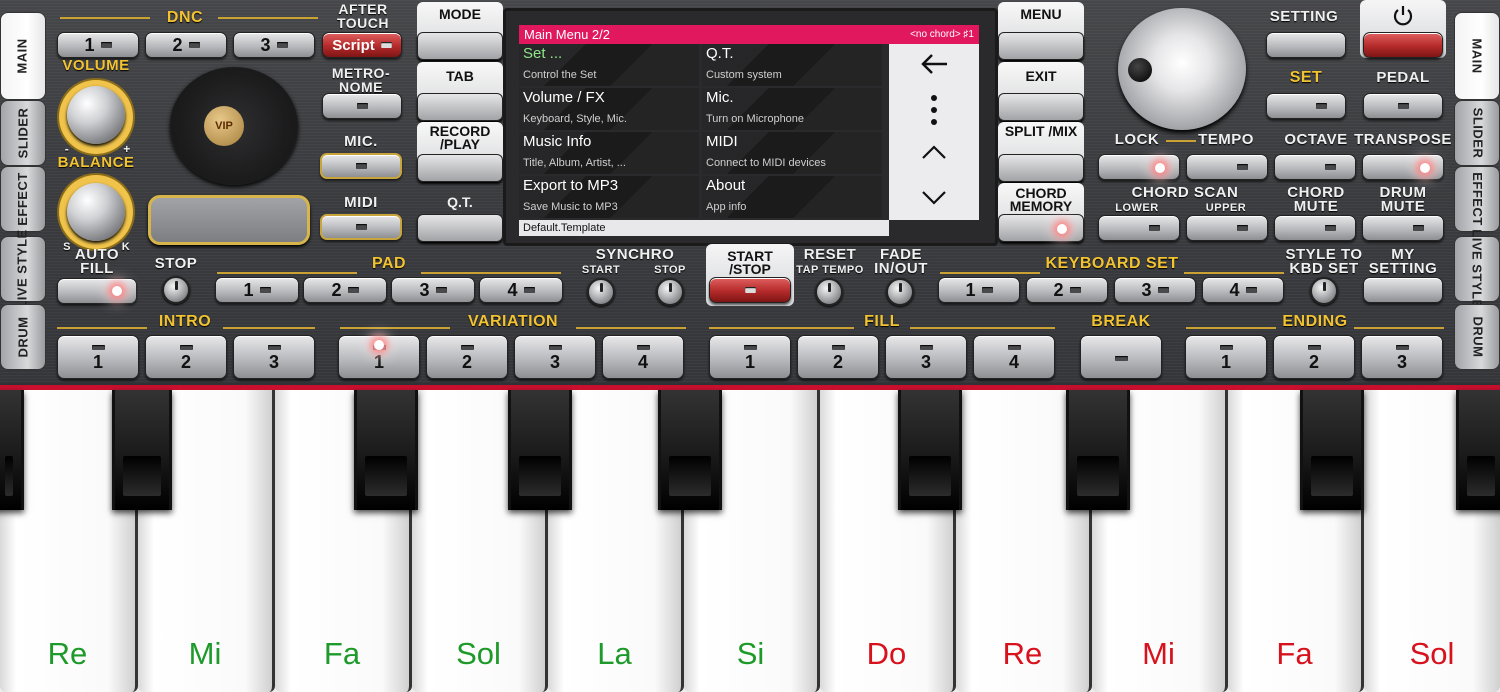  What do you see at coordinates (1139, 167) in the screenshot?
I see `lock-button` at bounding box center [1139, 167].